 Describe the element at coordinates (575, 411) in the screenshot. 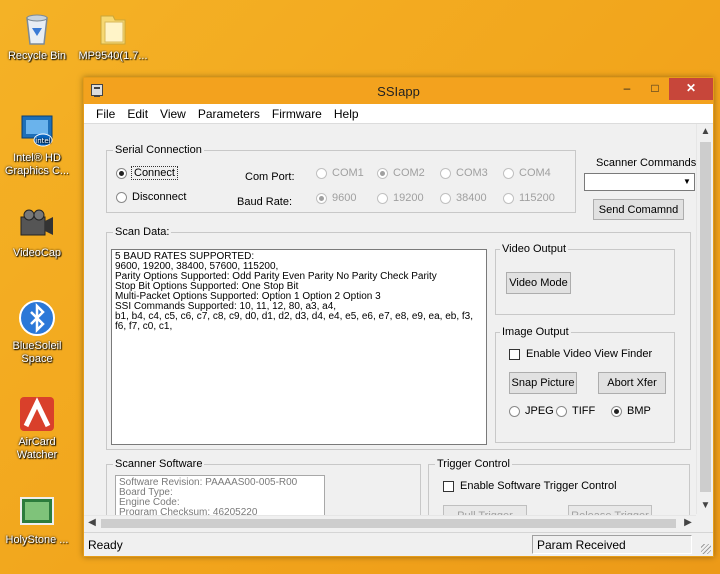

I see `tiff-radio: TIFF` at that location.